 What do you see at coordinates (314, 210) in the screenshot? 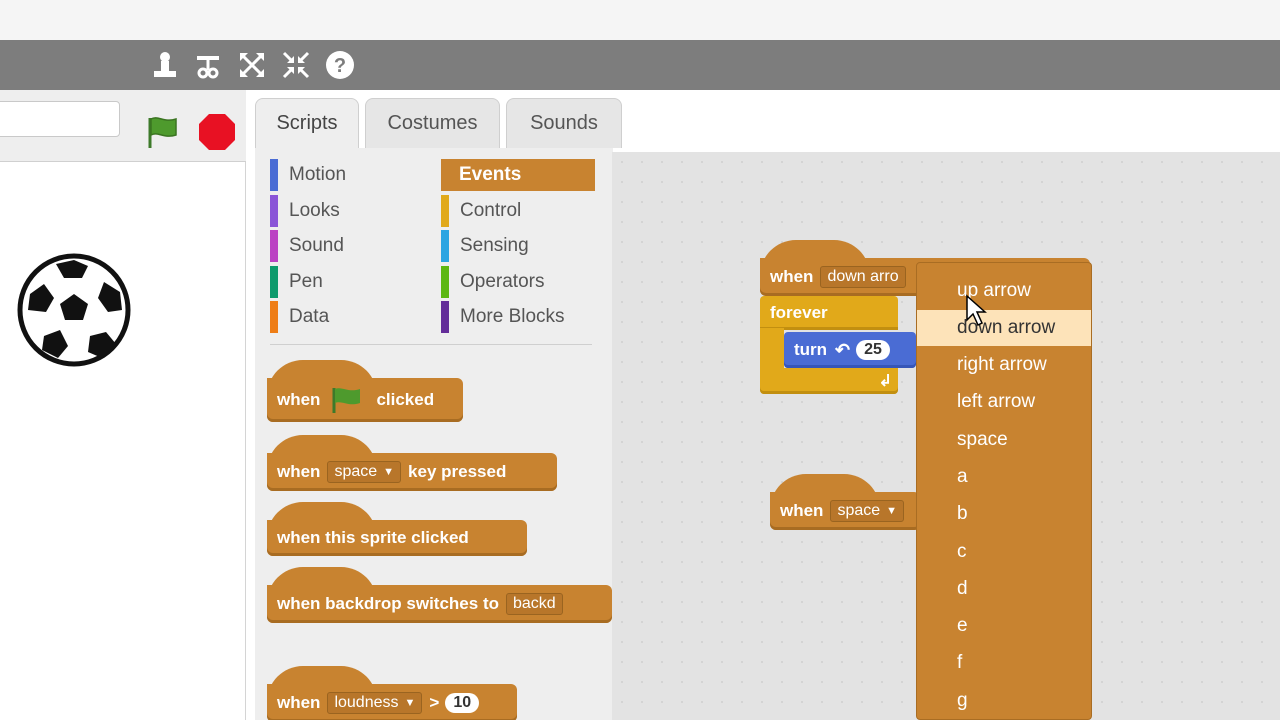
I see `category-label: Looks` at bounding box center [314, 210].